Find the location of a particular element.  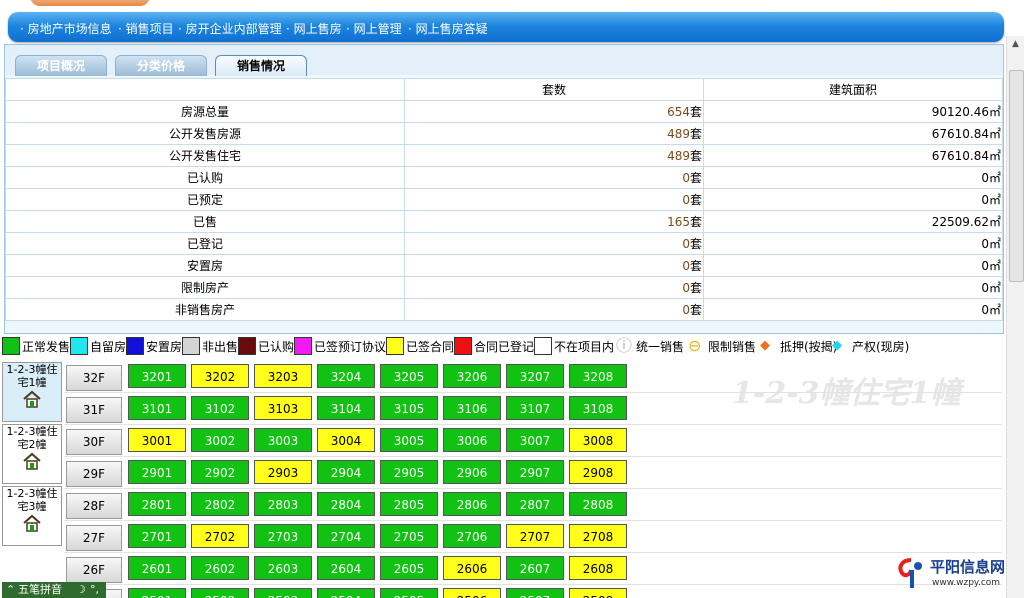

unit-button: 3008 is located at coordinates (598, 440).